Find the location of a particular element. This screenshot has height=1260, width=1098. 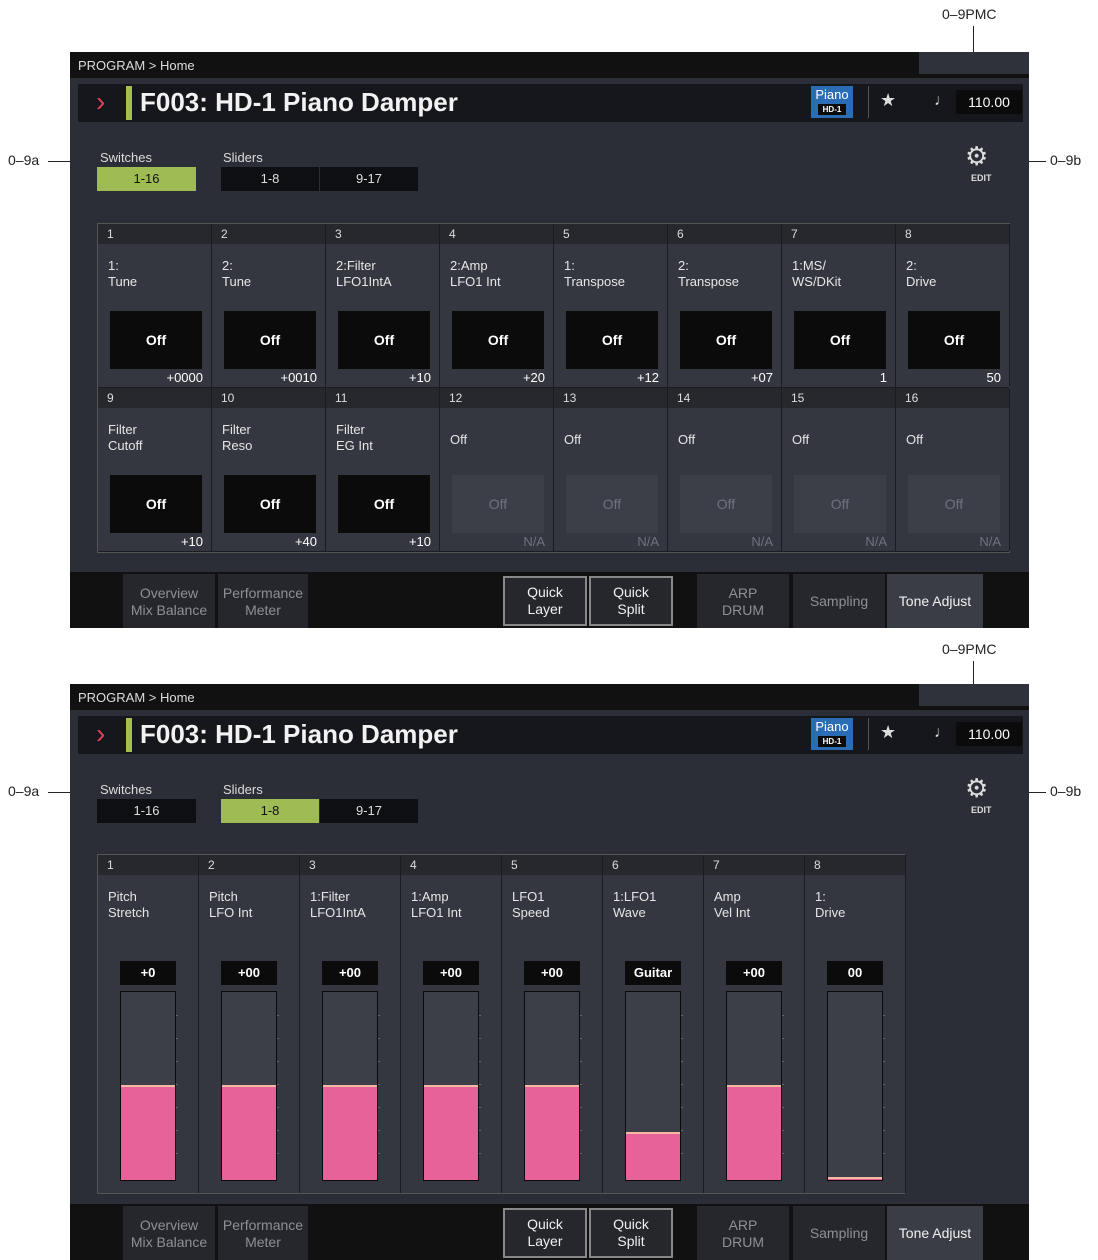

divider is located at coordinates (868, 102).